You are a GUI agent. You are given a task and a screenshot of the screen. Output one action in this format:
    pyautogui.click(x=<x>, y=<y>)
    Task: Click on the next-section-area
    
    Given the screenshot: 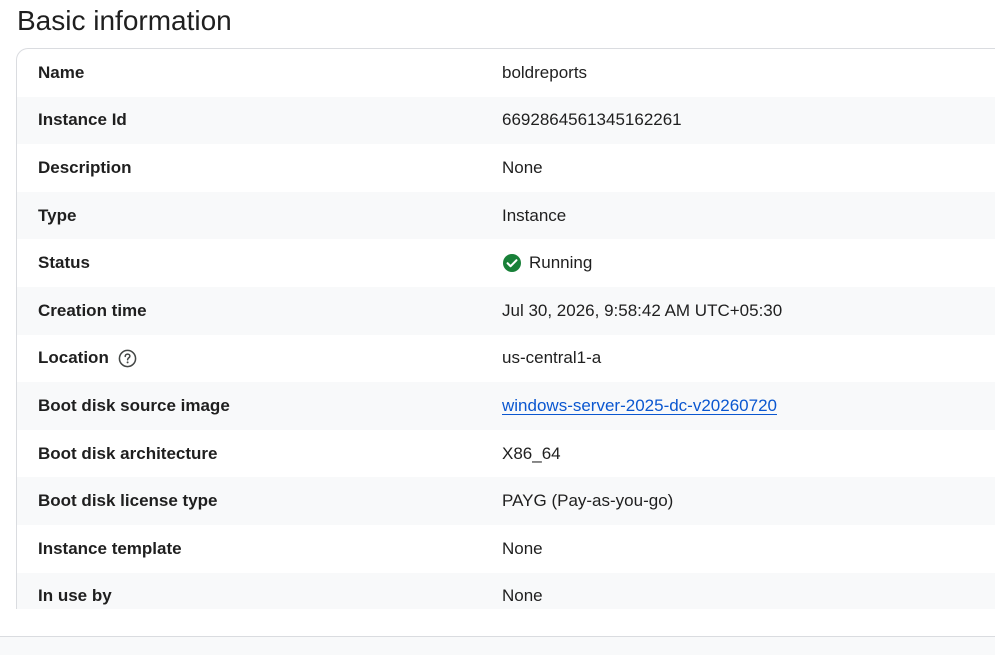 What is the action you would take?
    pyautogui.click(x=497, y=646)
    